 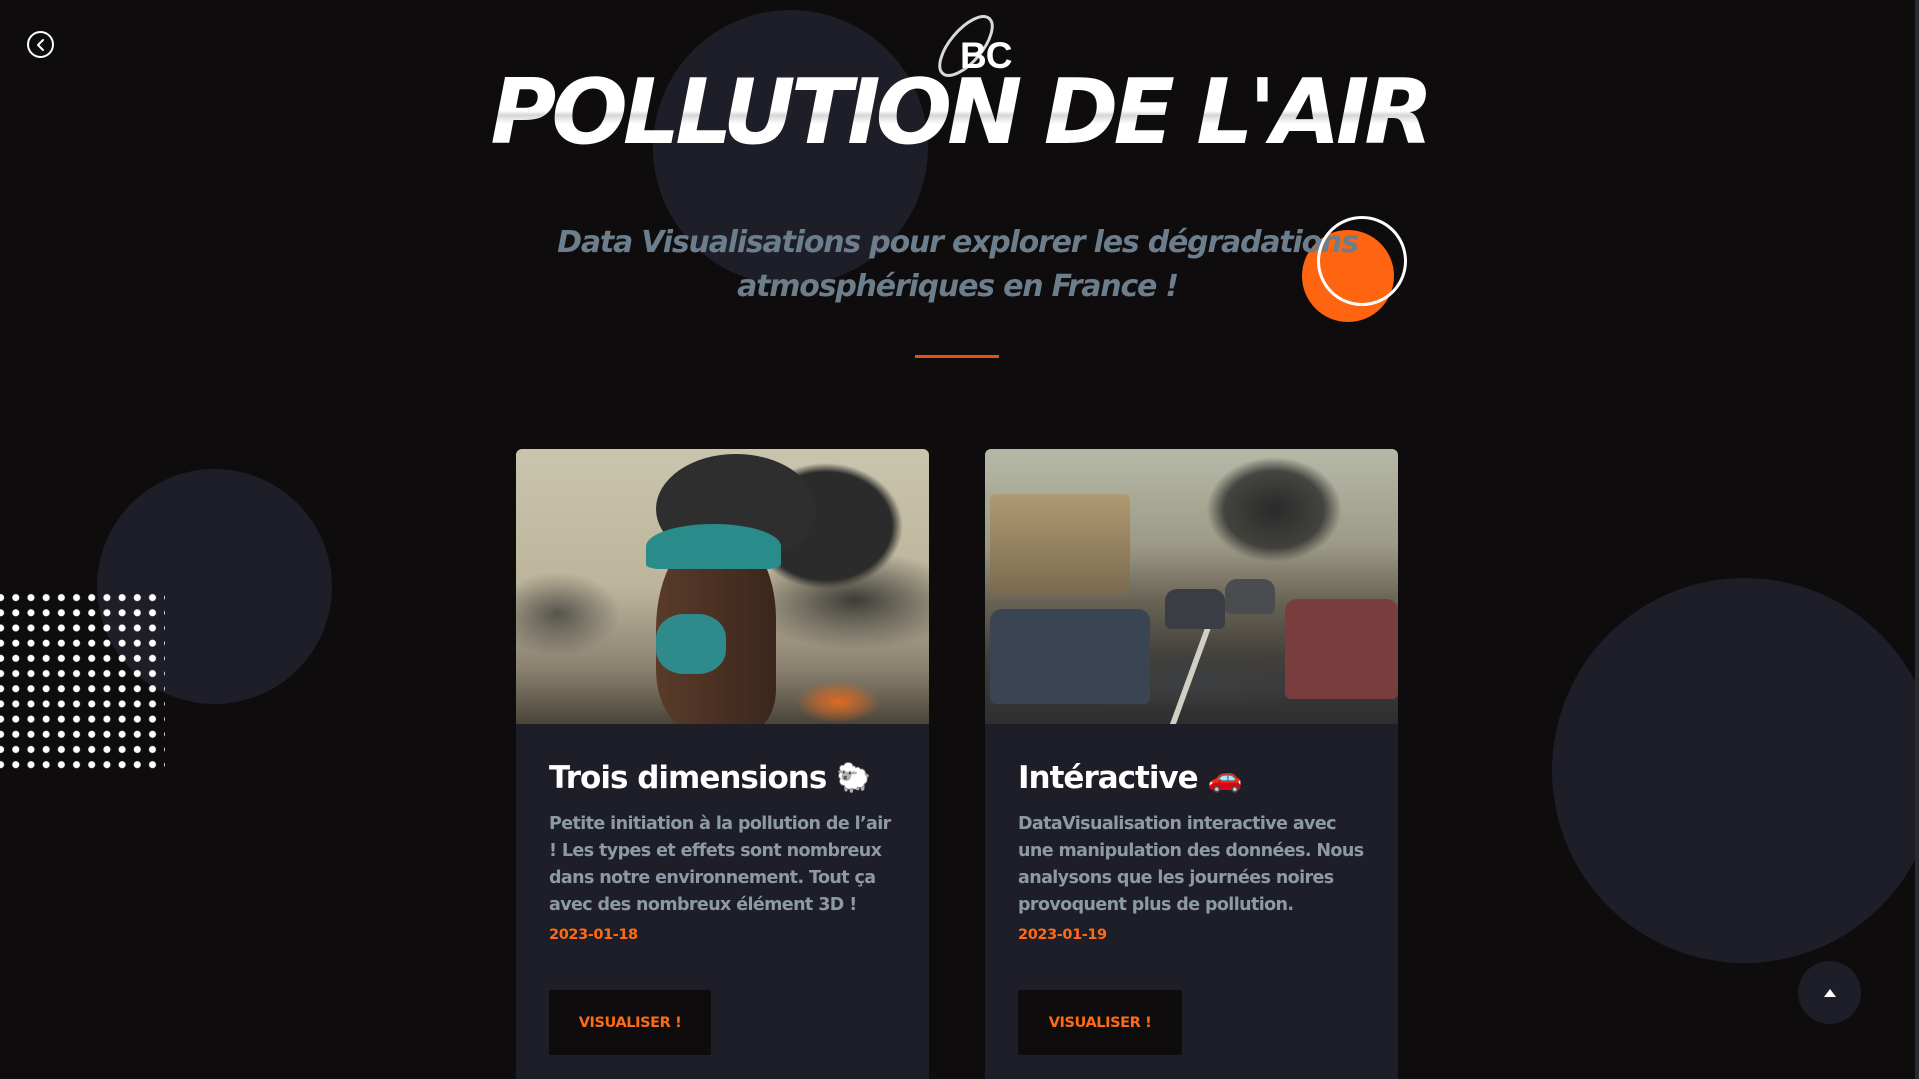 What do you see at coordinates (1108, 778) in the screenshot?
I see `card-title-text: Intéractive` at bounding box center [1108, 778].